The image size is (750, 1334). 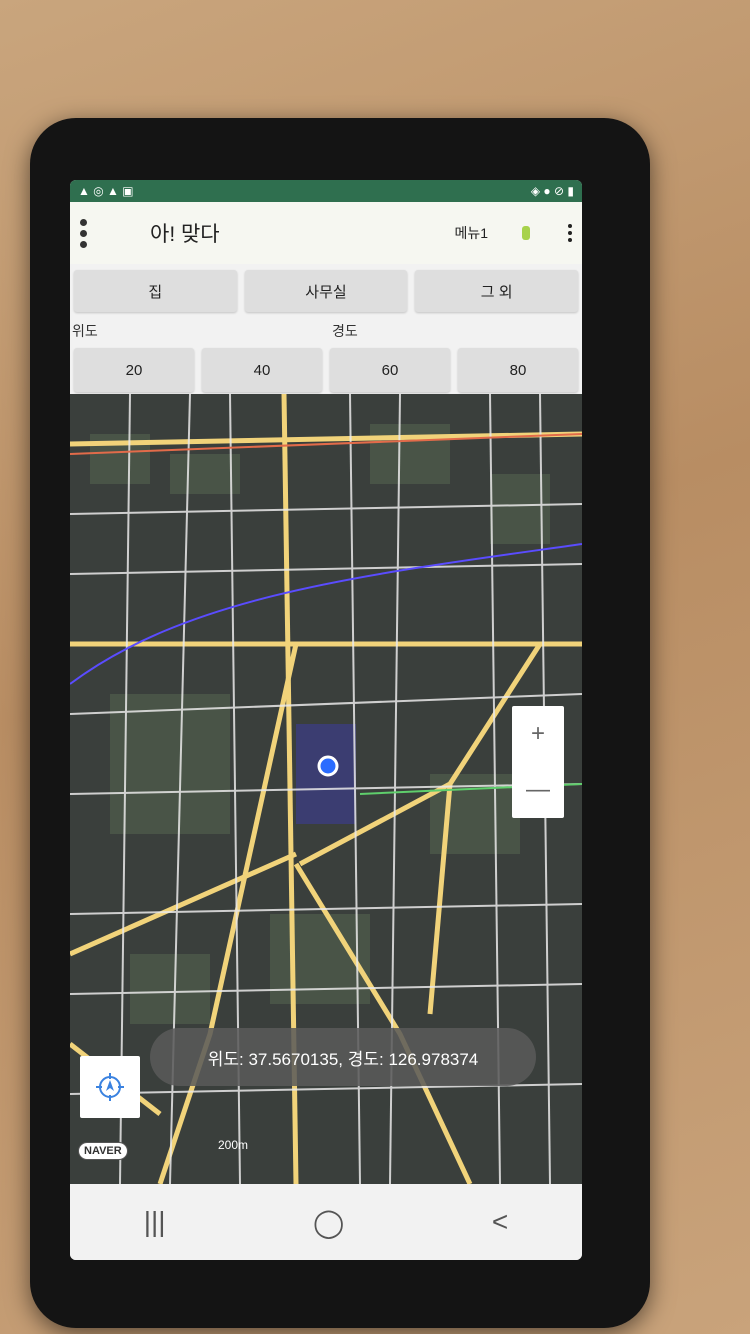 What do you see at coordinates (538, 734) in the screenshot?
I see `zoom-in-button: +` at bounding box center [538, 734].